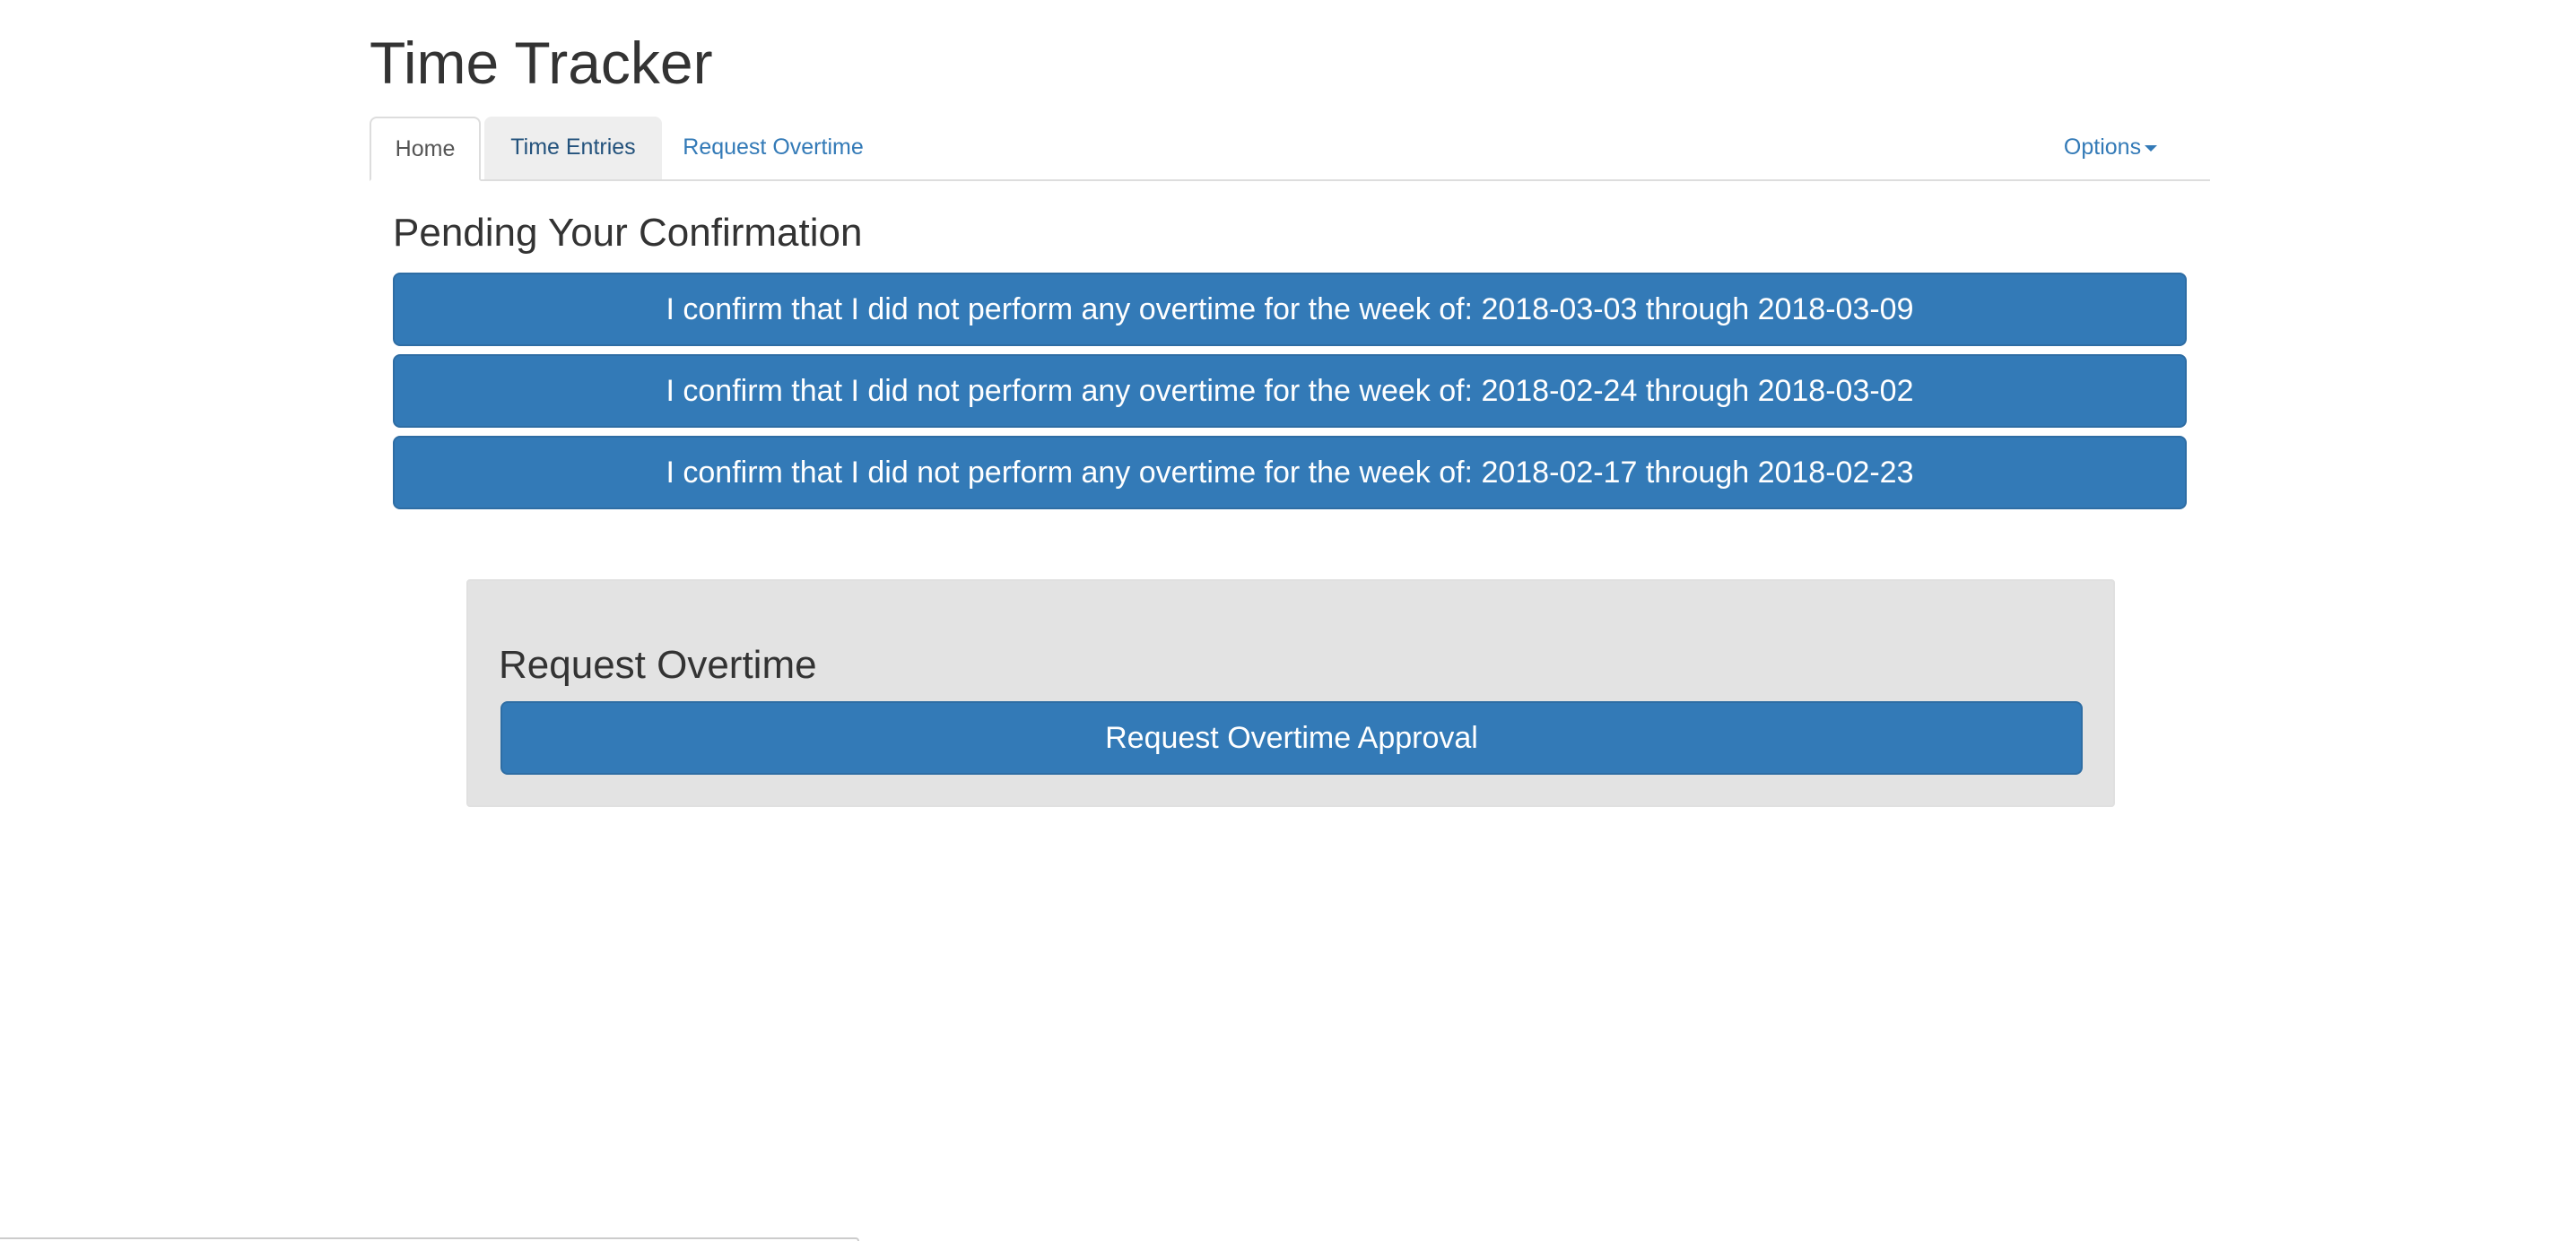 Image resolution: width=2576 pixels, height=1241 pixels. What do you see at coordinates (658, 665) in the screenshot?
I see `request-overtime-title: Request Overtime` at bounding box center [658, 665].